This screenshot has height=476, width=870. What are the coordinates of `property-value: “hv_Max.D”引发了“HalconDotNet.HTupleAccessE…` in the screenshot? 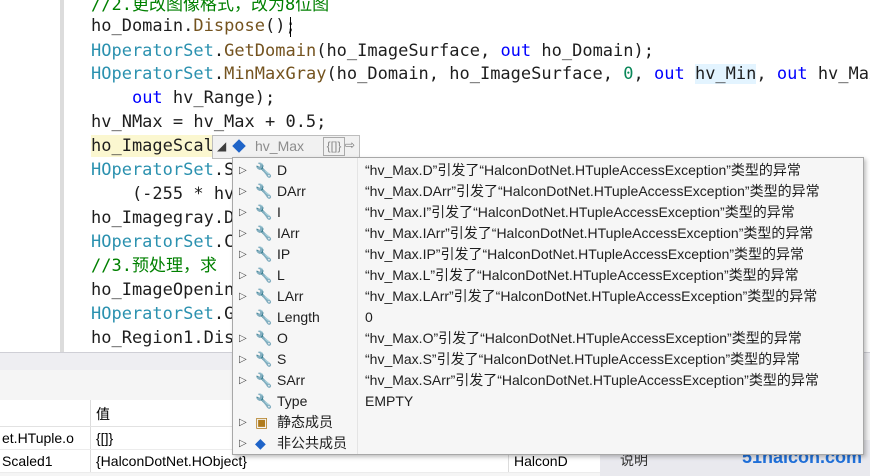 It's located at (583, 170).